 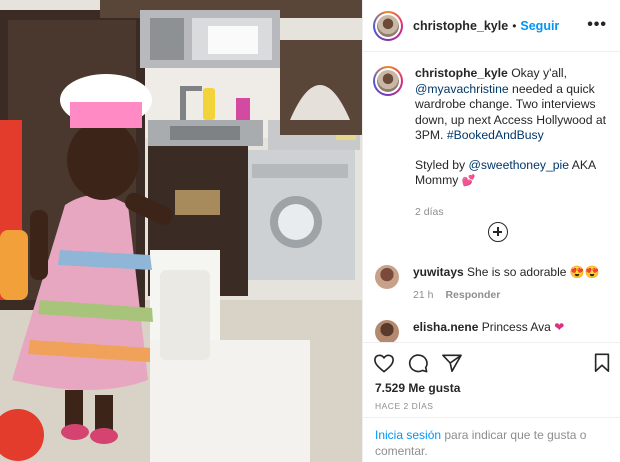 I want to click on comment-time: 21 h, so click(x=423, y=295).